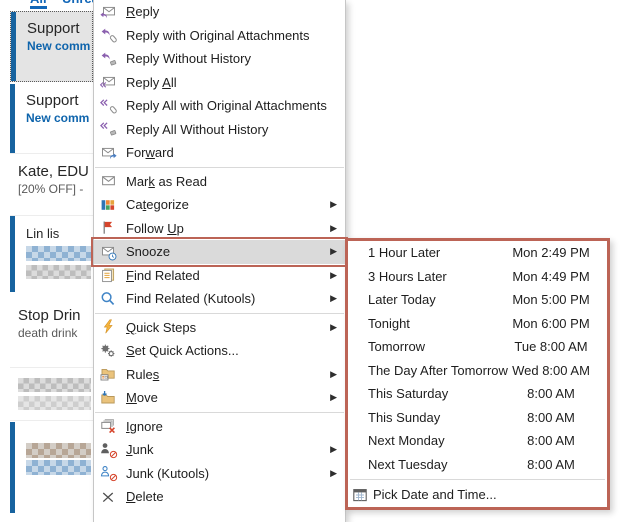 The width and height of the screenshot is (620, 522). I want to click on rules-folder-icon, so click(109, 374).